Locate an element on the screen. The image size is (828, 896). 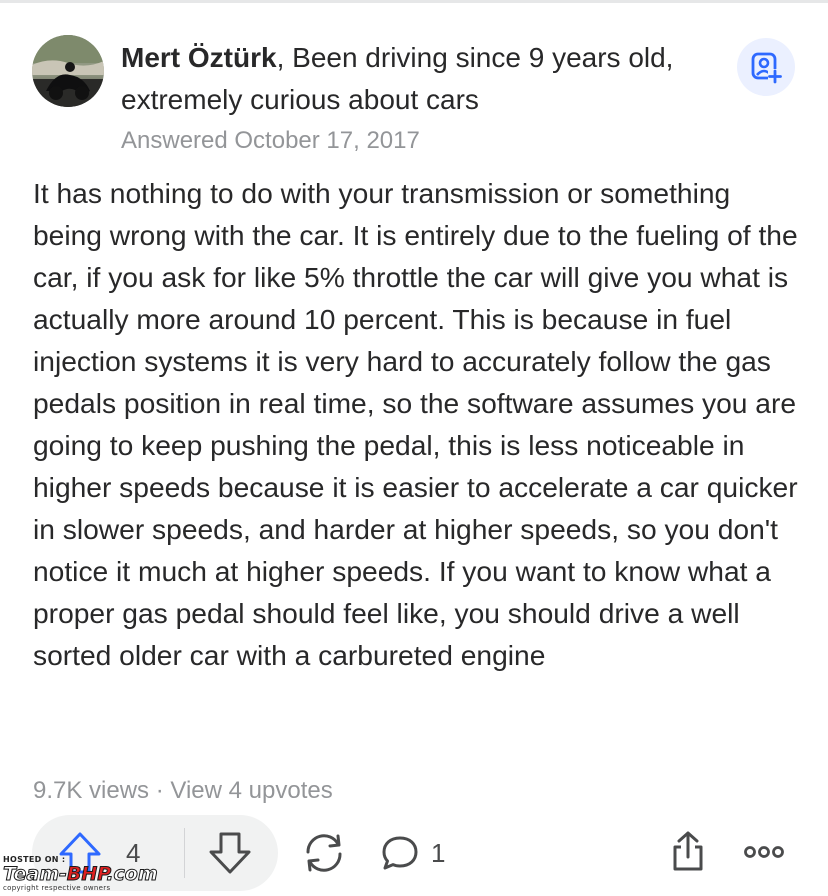
watermark-accent: BHP is located at coordinates (86, 874).